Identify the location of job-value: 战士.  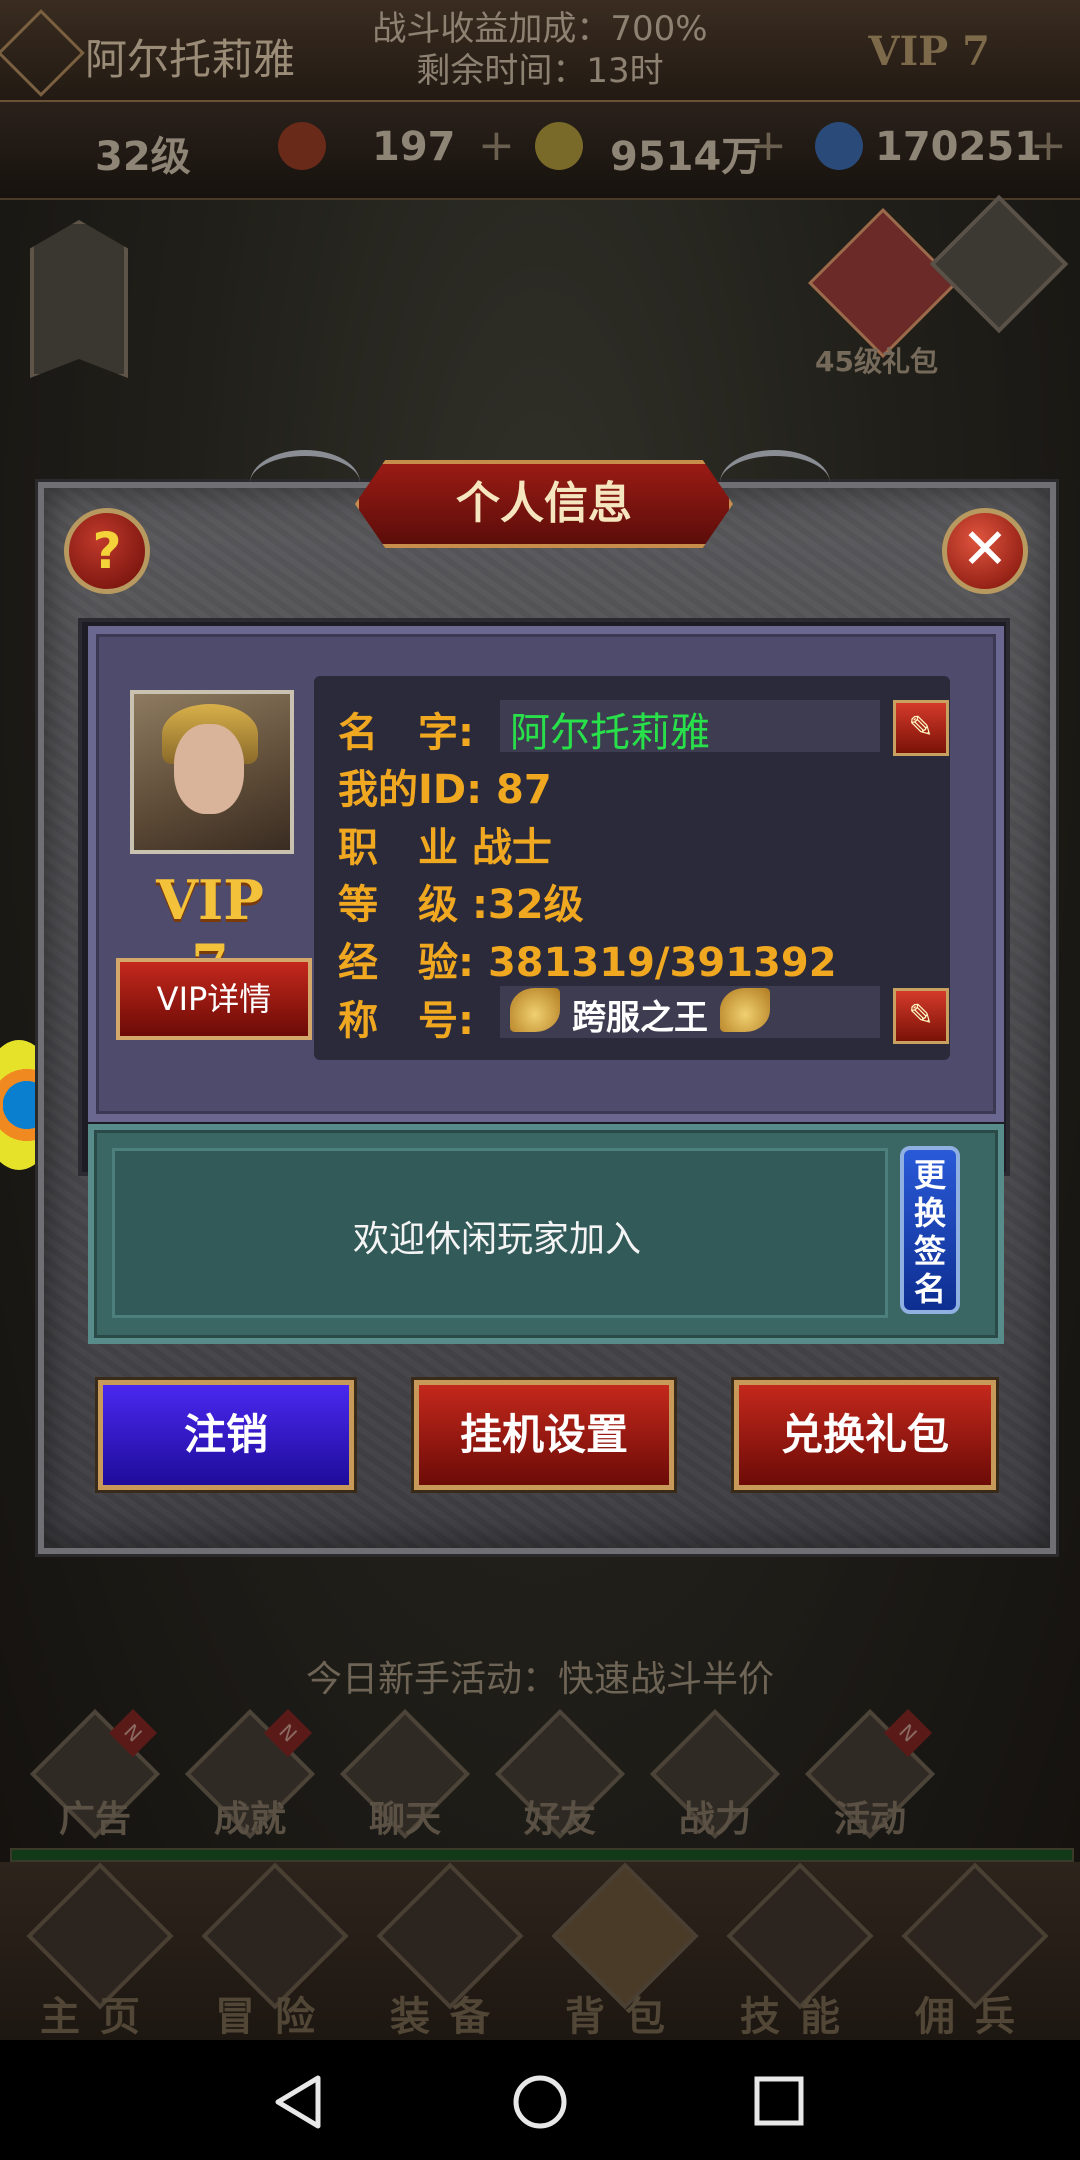
(511, 848).